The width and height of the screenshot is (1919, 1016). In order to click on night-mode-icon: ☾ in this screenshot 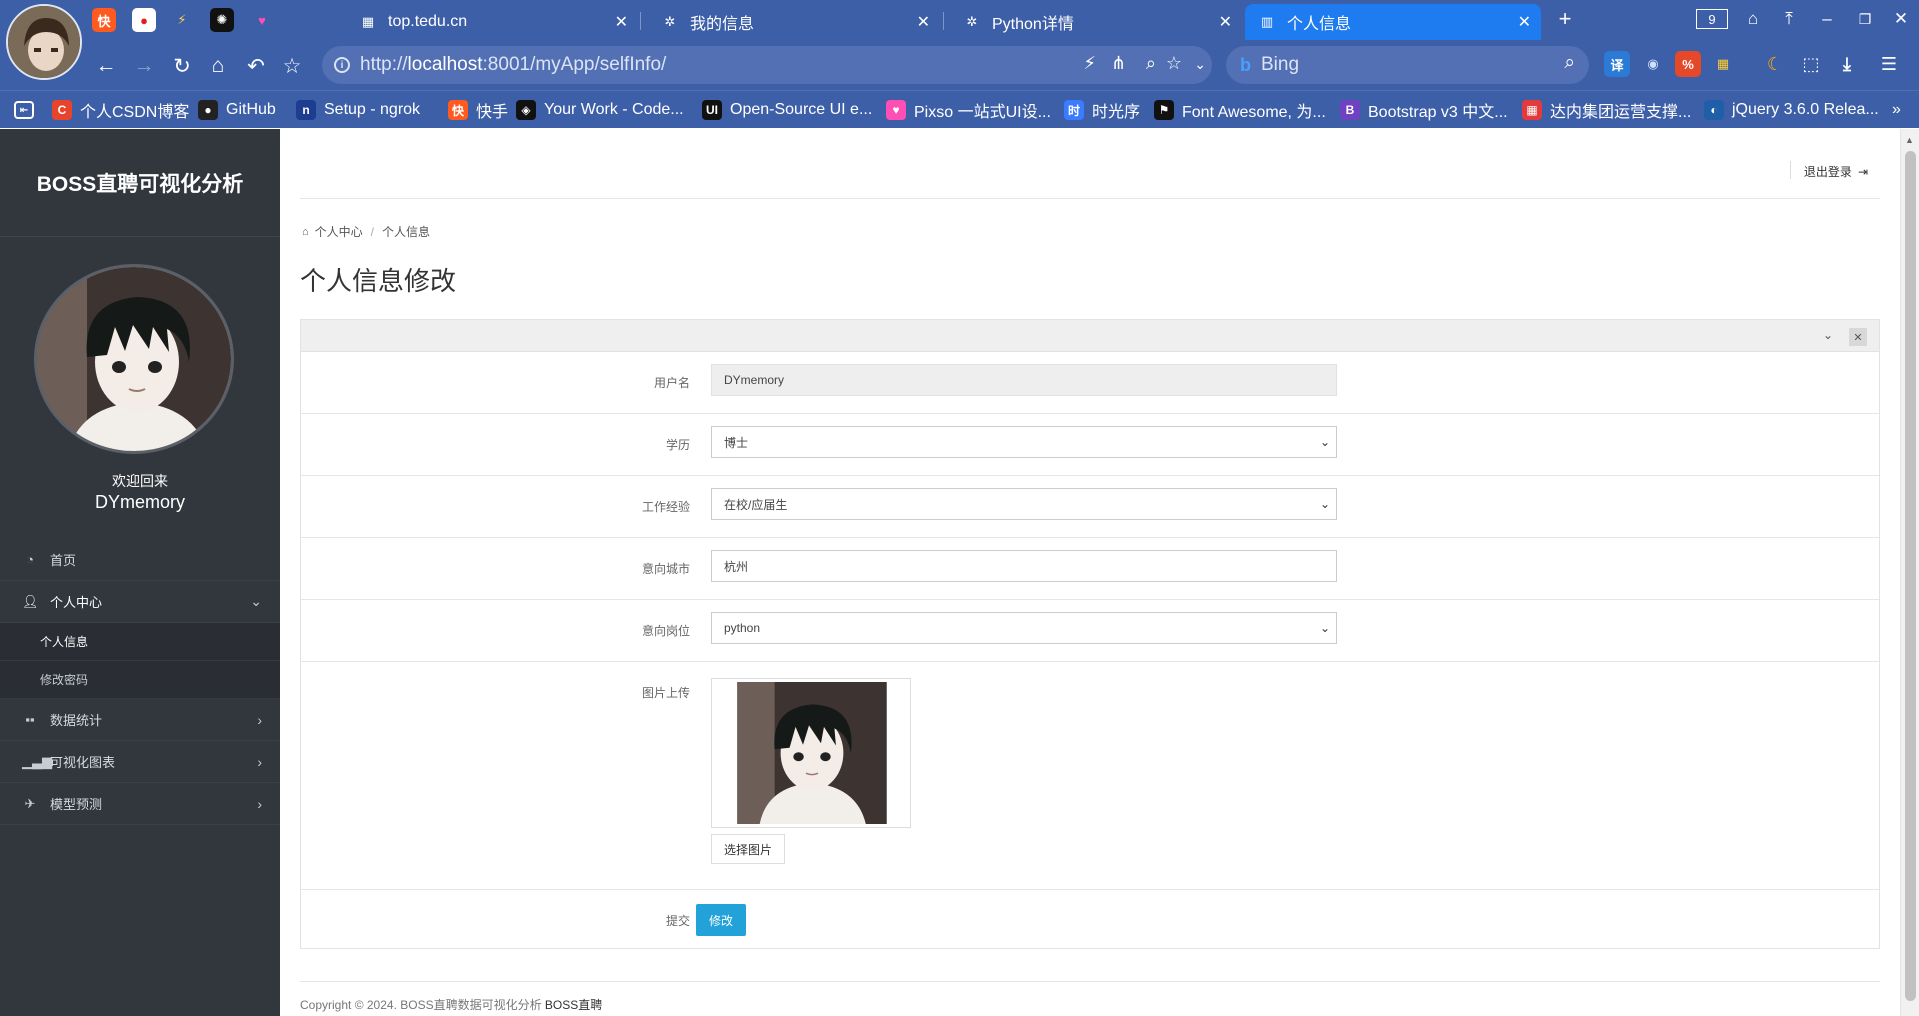, I will do `click(1775, 64)`.